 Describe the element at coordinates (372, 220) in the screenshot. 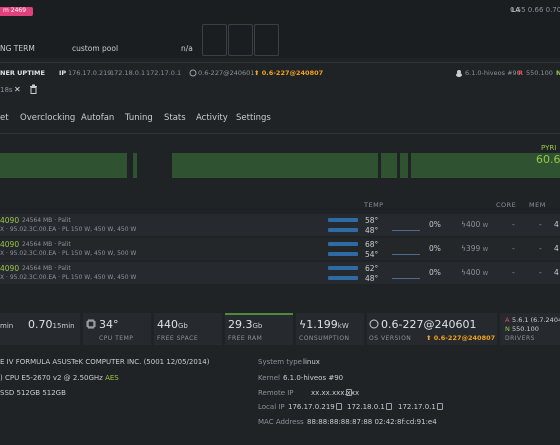

I see `gpu-temp-core: 58°` at that location.